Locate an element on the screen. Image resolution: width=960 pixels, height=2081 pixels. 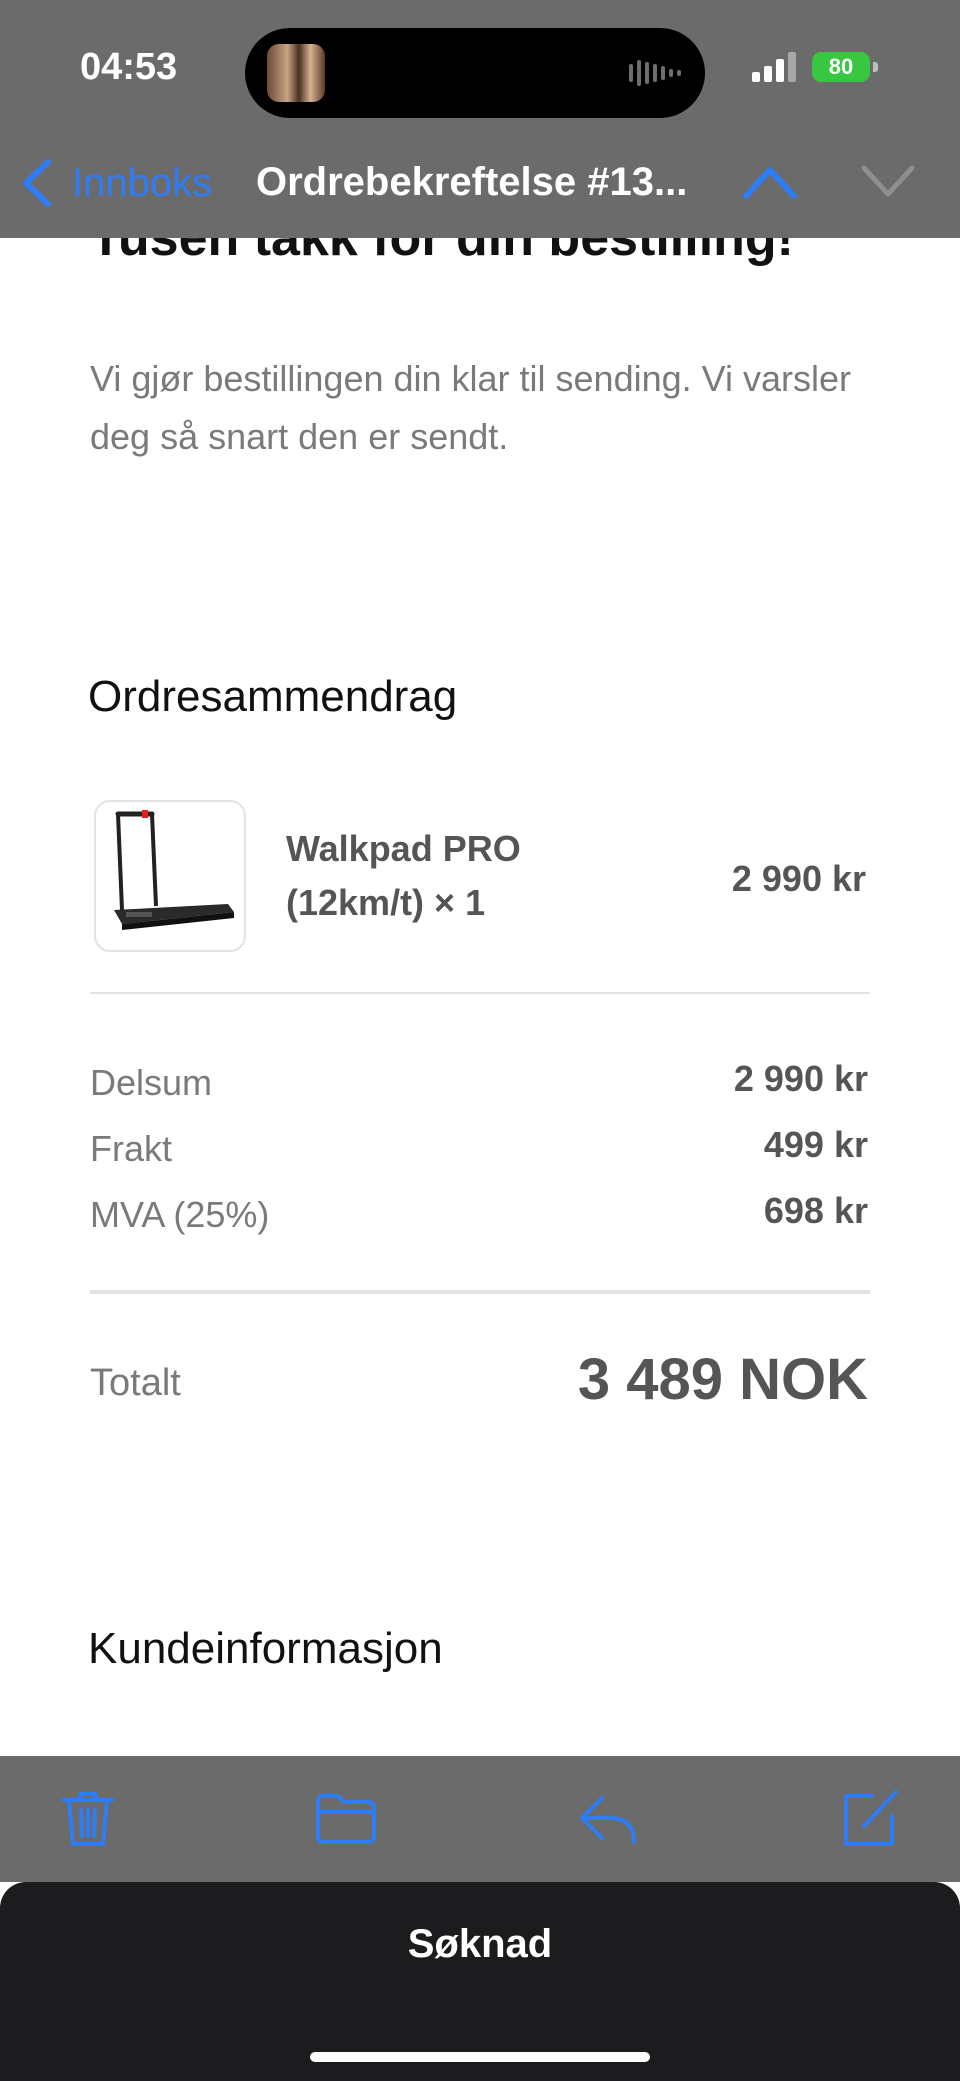
order-summary-title: Ordresammendrag is located at coordinates (273, 696).